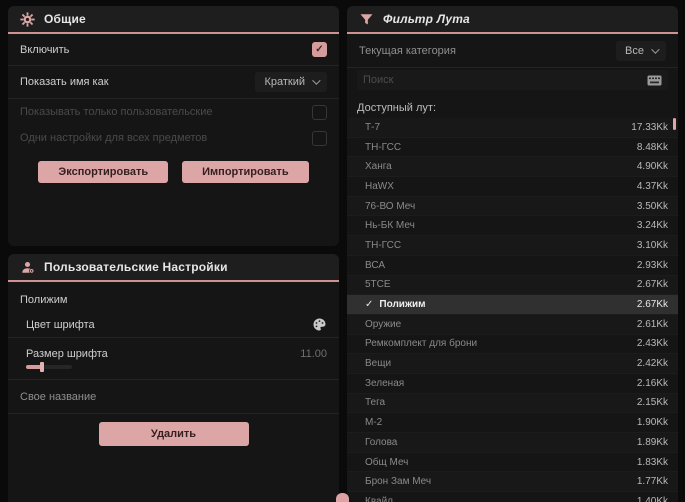  Describe the element at coordinates (28, 267) in the screenshot. I see `user-gear-icon` at that location.